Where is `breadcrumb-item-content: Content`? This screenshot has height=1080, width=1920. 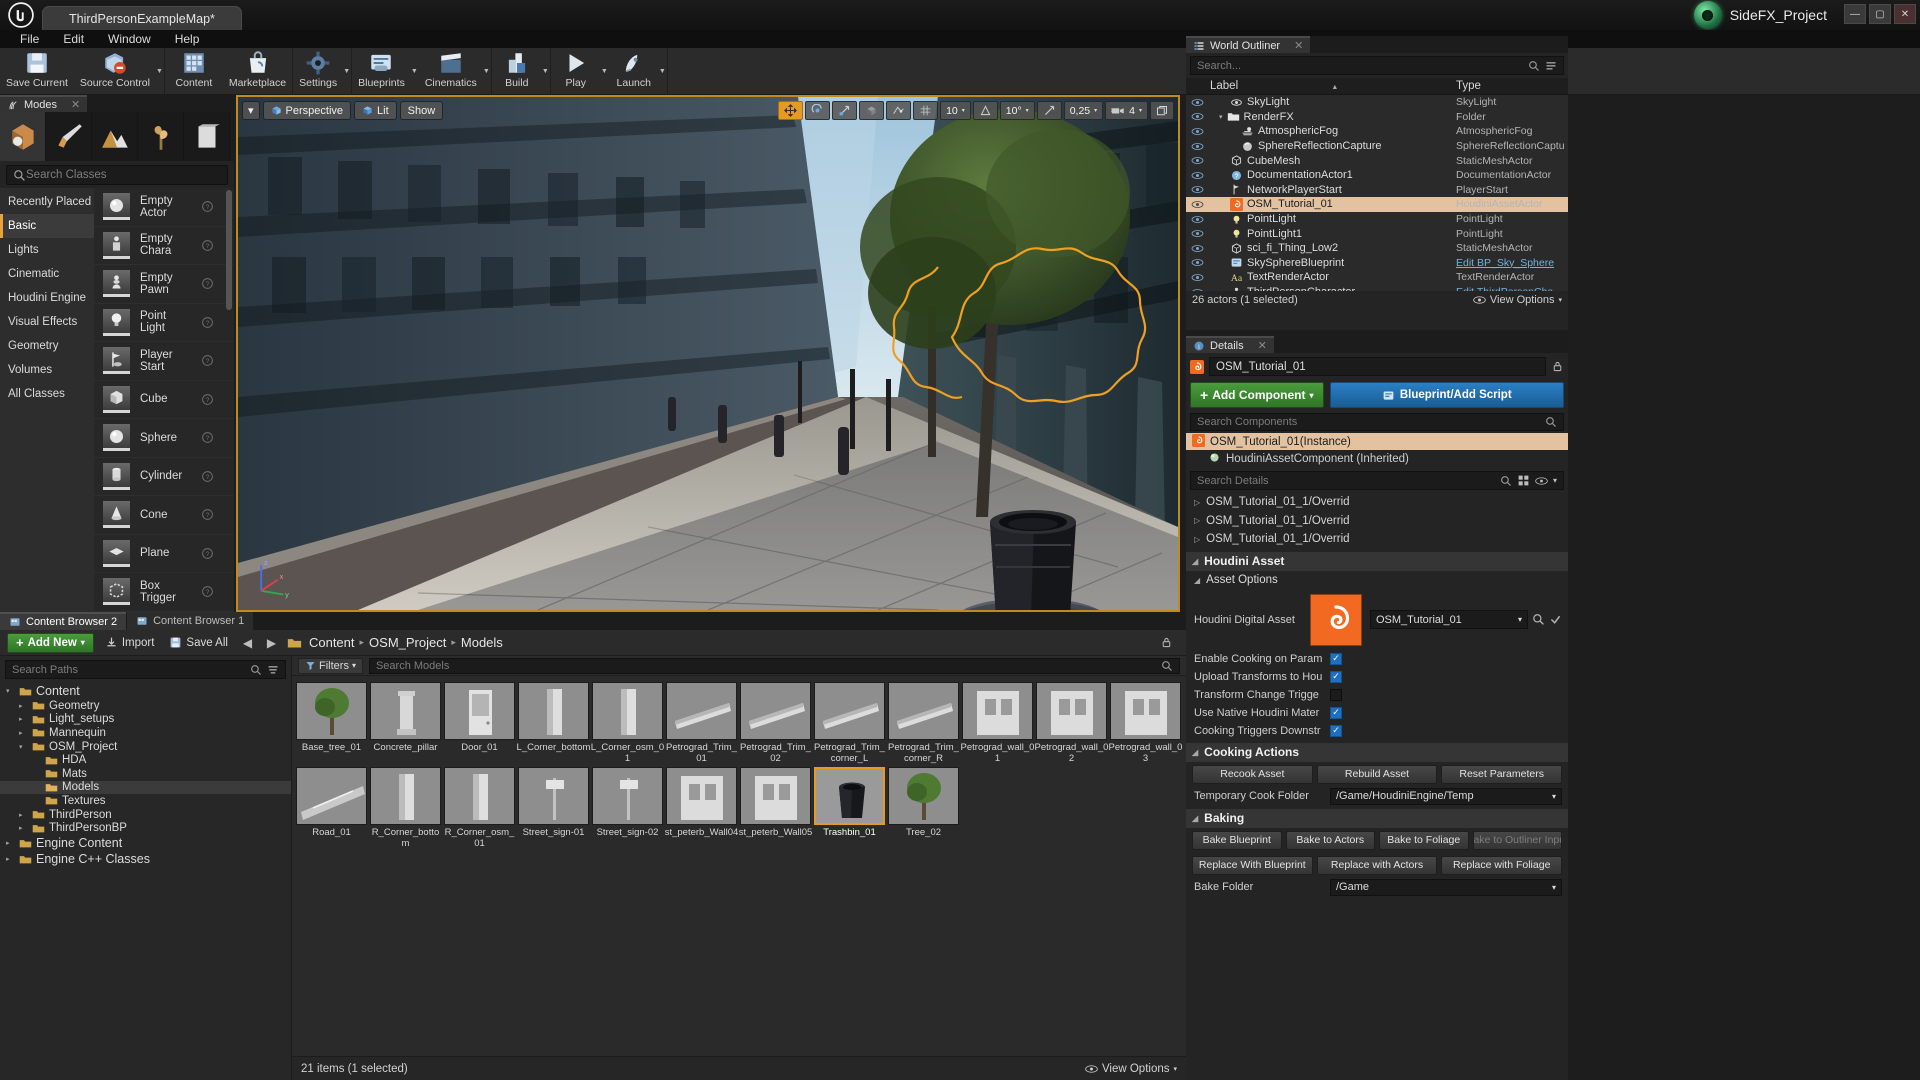
breadcrumb-item-content: Content is located at coordinates (332, 642).